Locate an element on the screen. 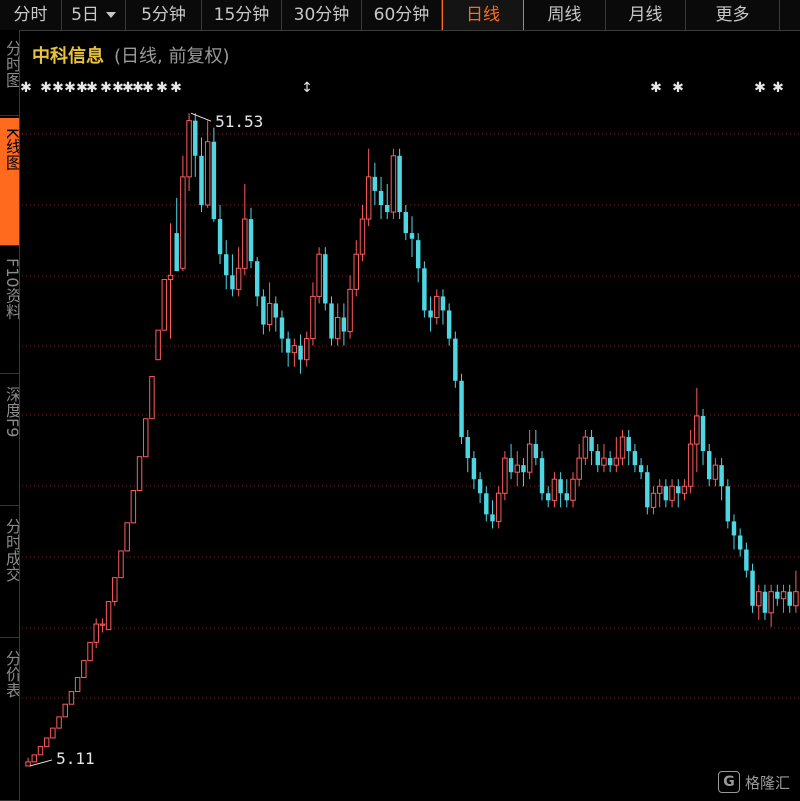 The width and height of the screenshot is (800, 801). watermark: G 格隆汇 is located at coordinates (753, 782).